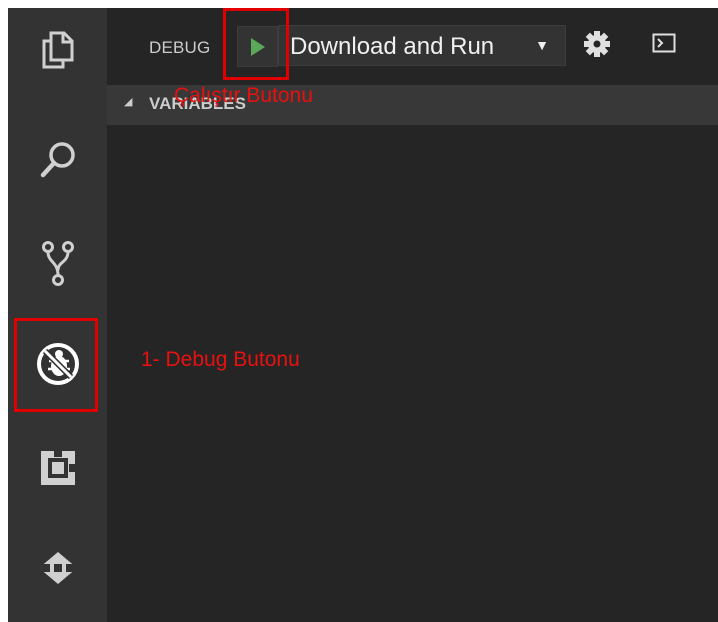 The height and width of the screenshot is (622, 718). I want to click on activity-remote, so click(57, 568).